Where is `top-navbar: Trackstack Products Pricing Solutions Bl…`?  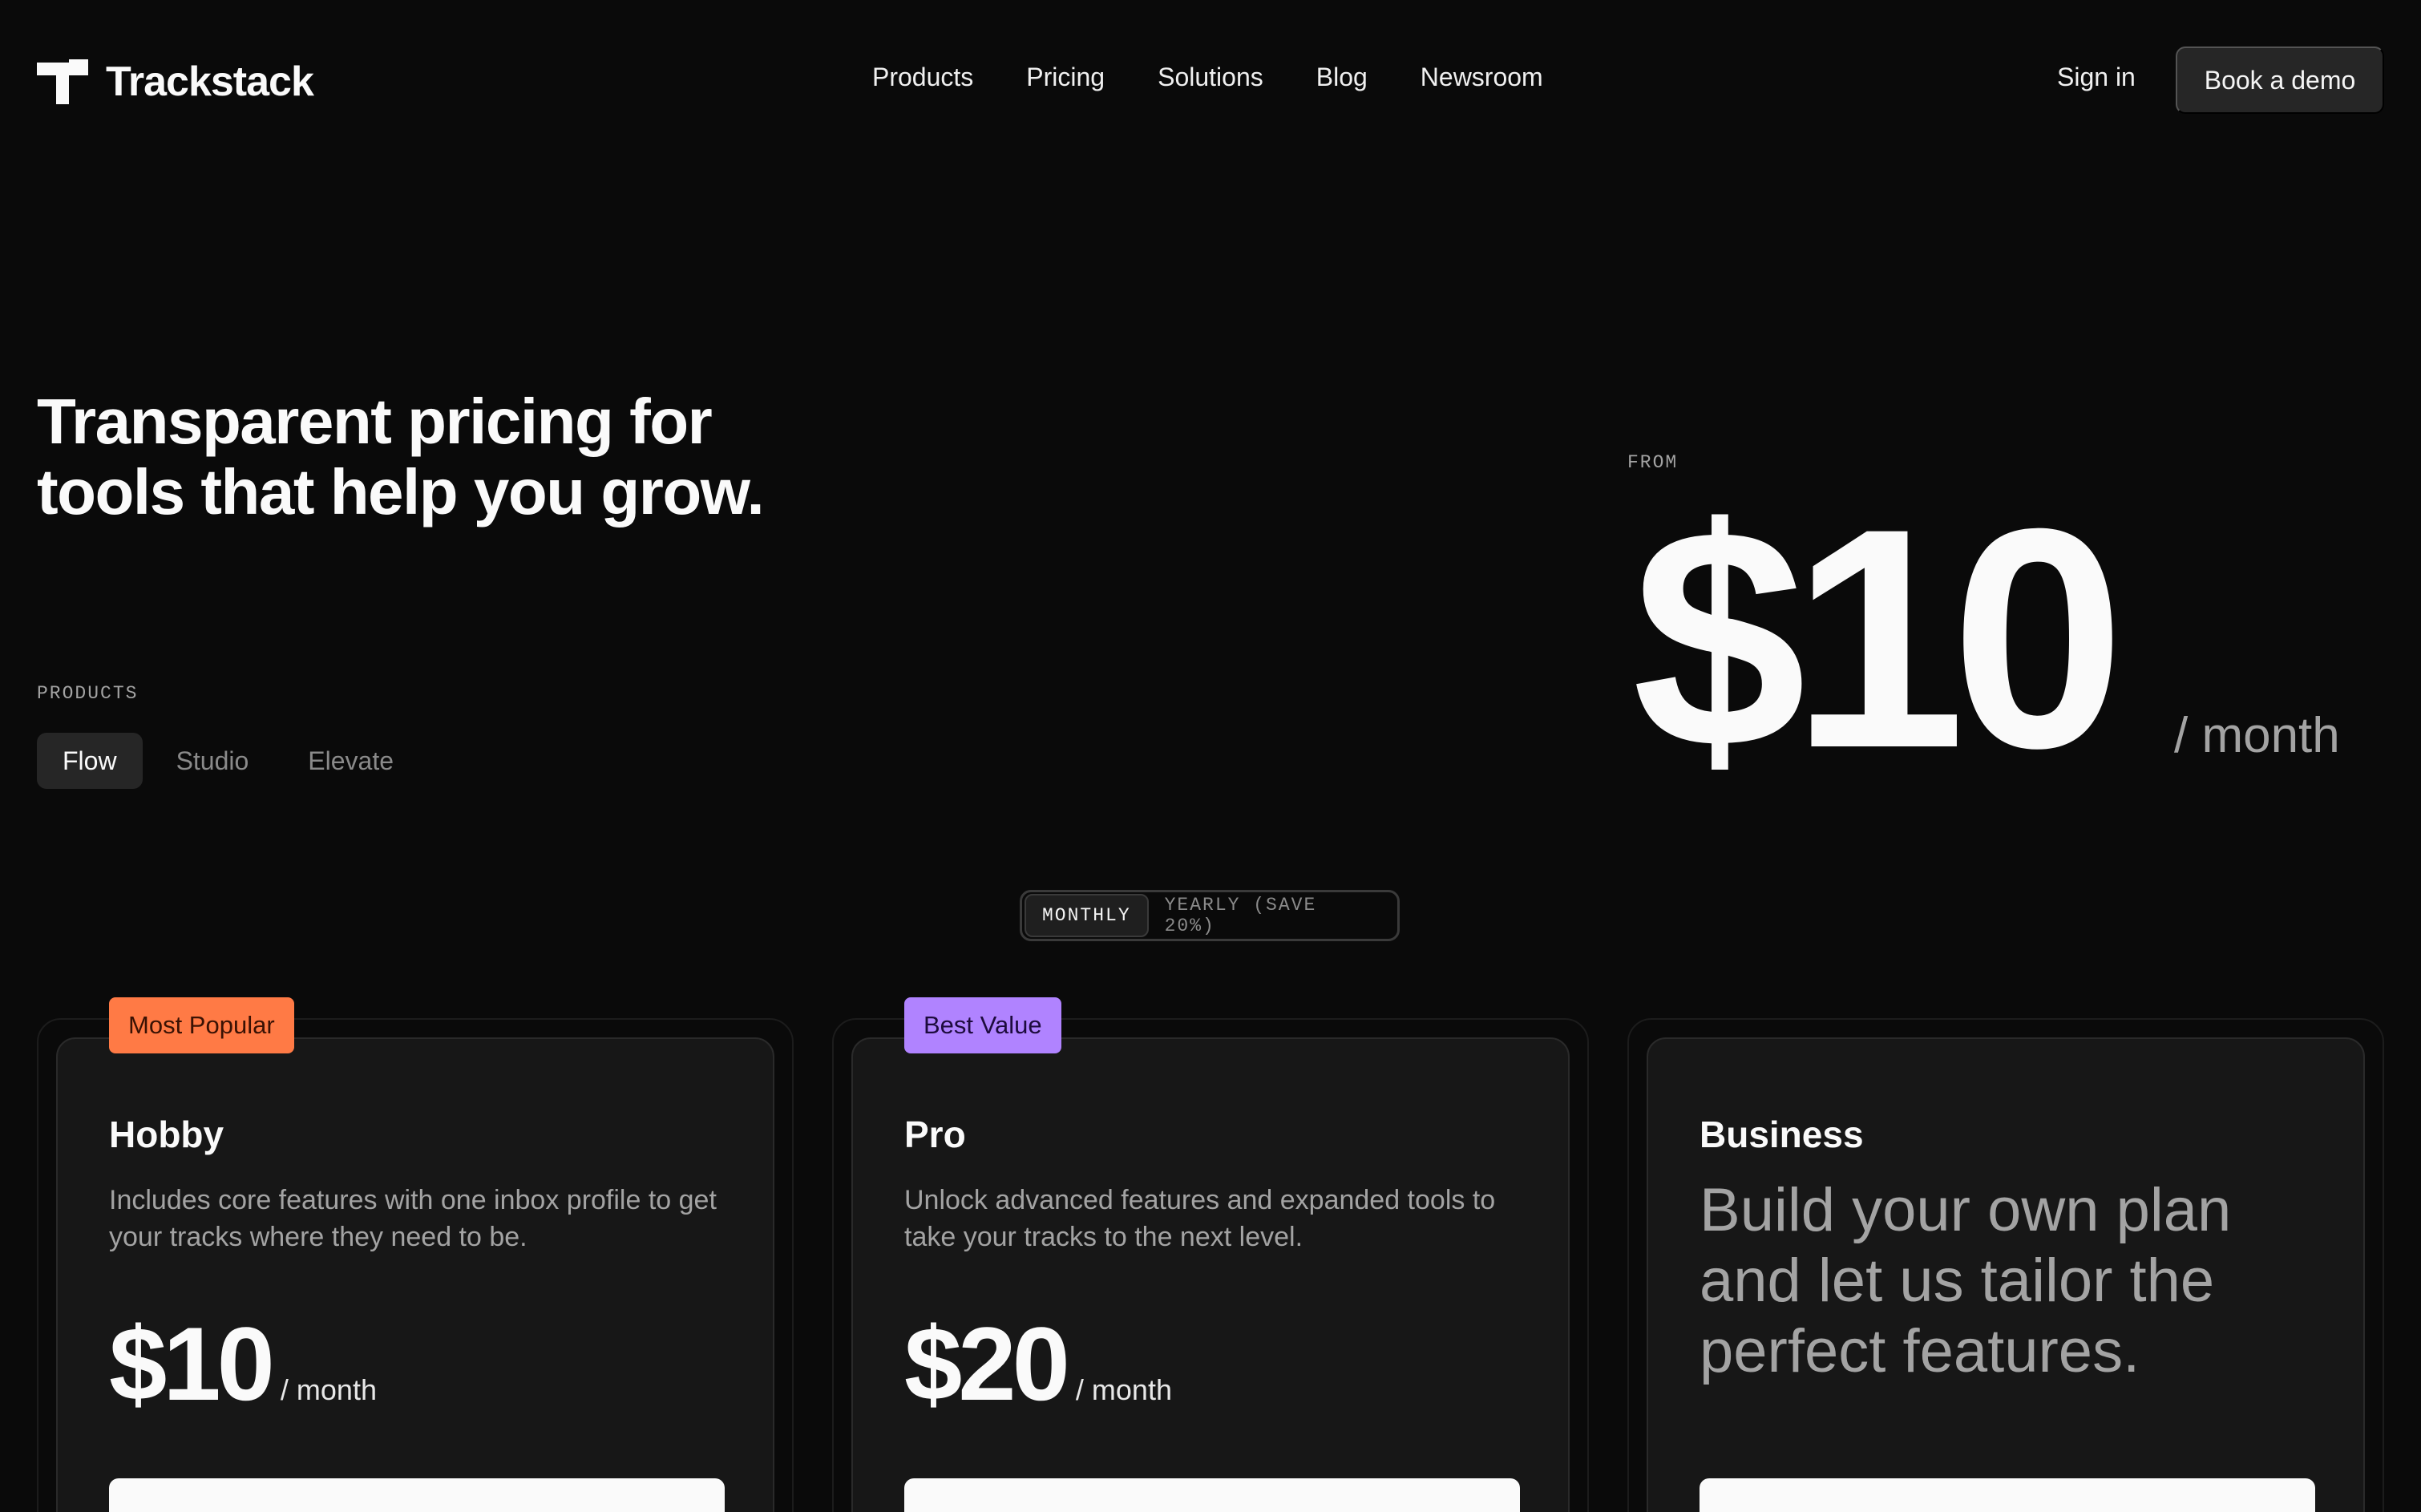 top-navbar: Trackstack Products Pricing Solutions Bl… is located at coordinates (1210, 80).